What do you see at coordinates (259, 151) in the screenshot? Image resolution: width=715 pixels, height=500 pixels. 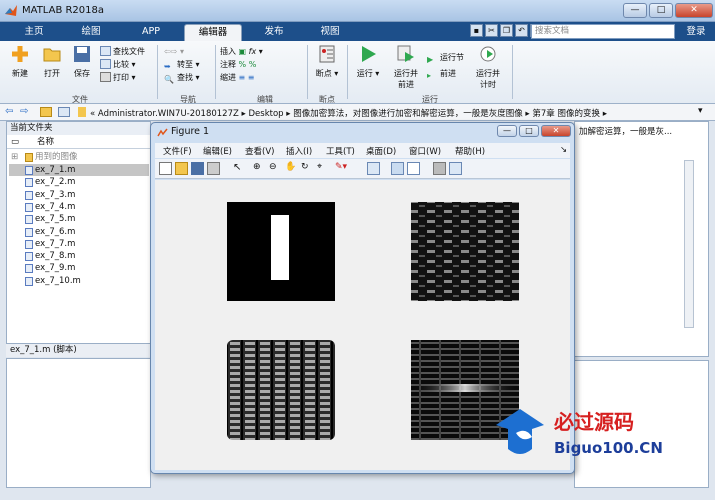 I see `menu-view: 查看(V)` at bounding box center [259, 151].